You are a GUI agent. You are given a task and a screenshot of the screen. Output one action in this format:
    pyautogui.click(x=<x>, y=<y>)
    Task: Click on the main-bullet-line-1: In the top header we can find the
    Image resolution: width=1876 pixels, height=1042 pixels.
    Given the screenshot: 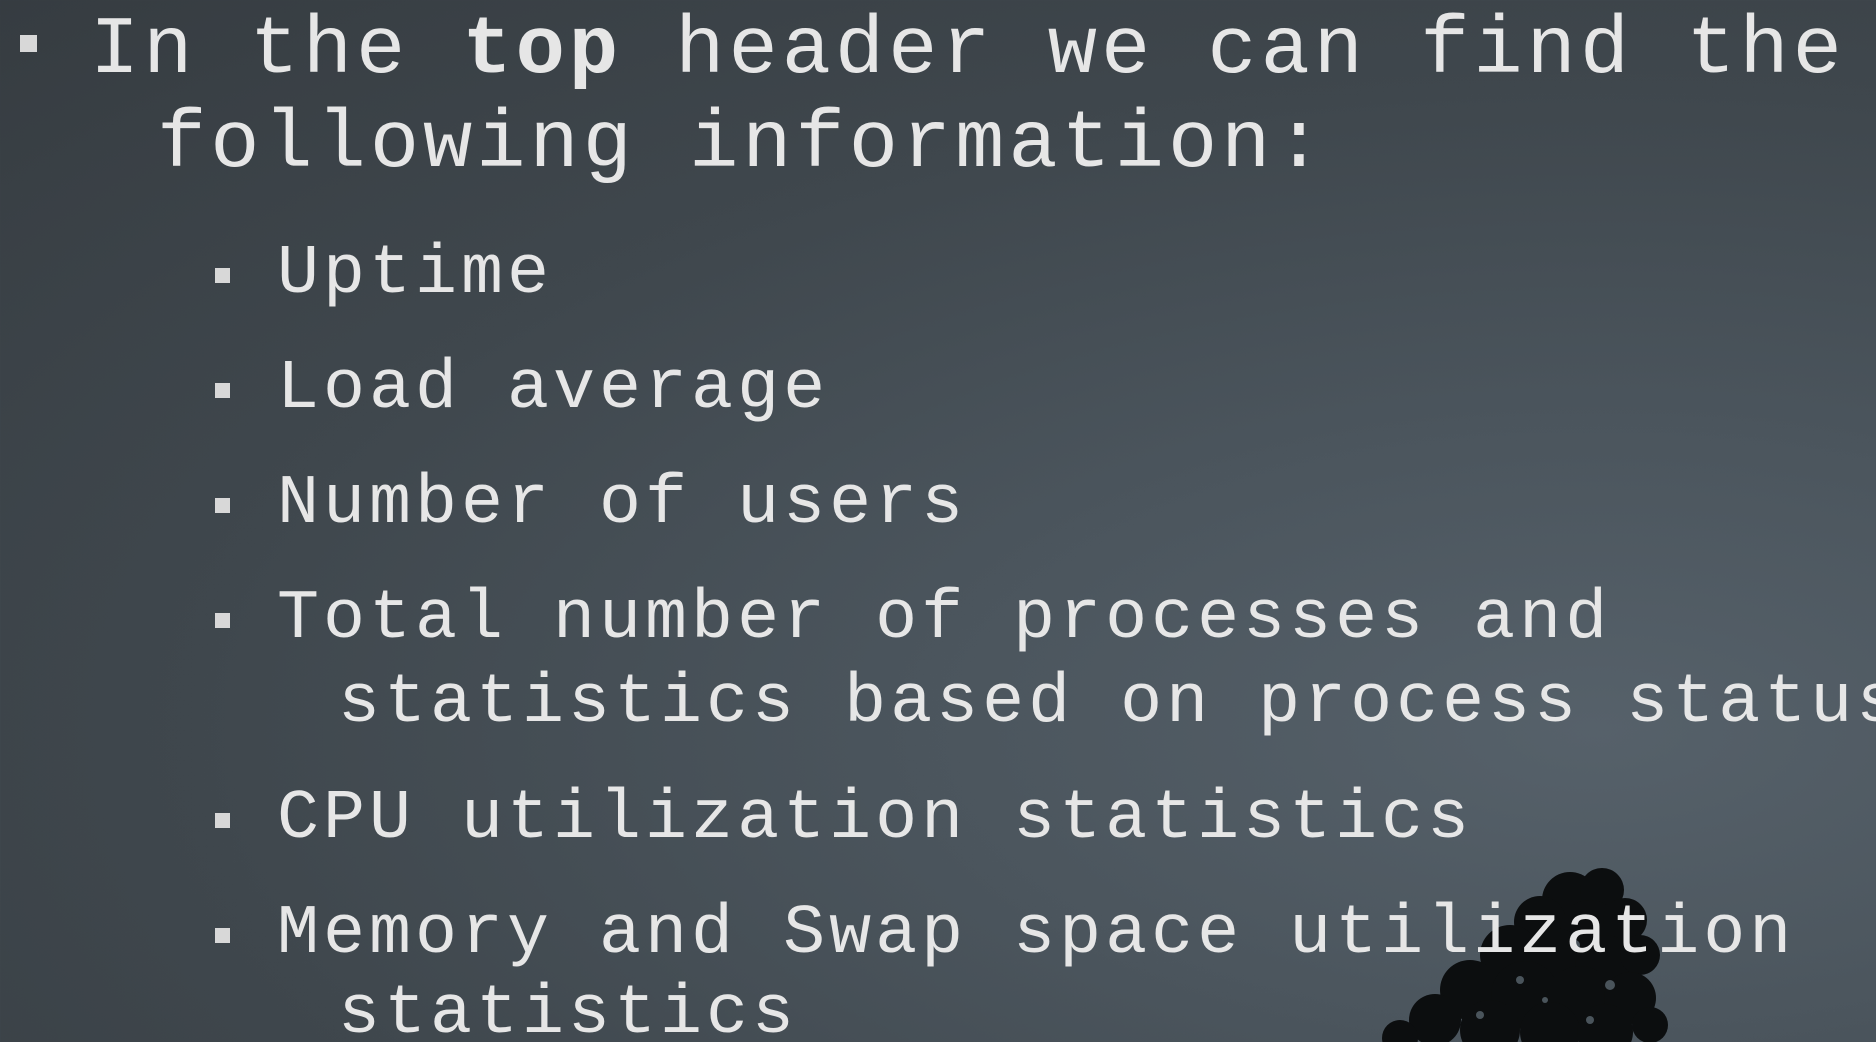 What is the action you would take?
    pyautogui.click(x=968, y=51)
    